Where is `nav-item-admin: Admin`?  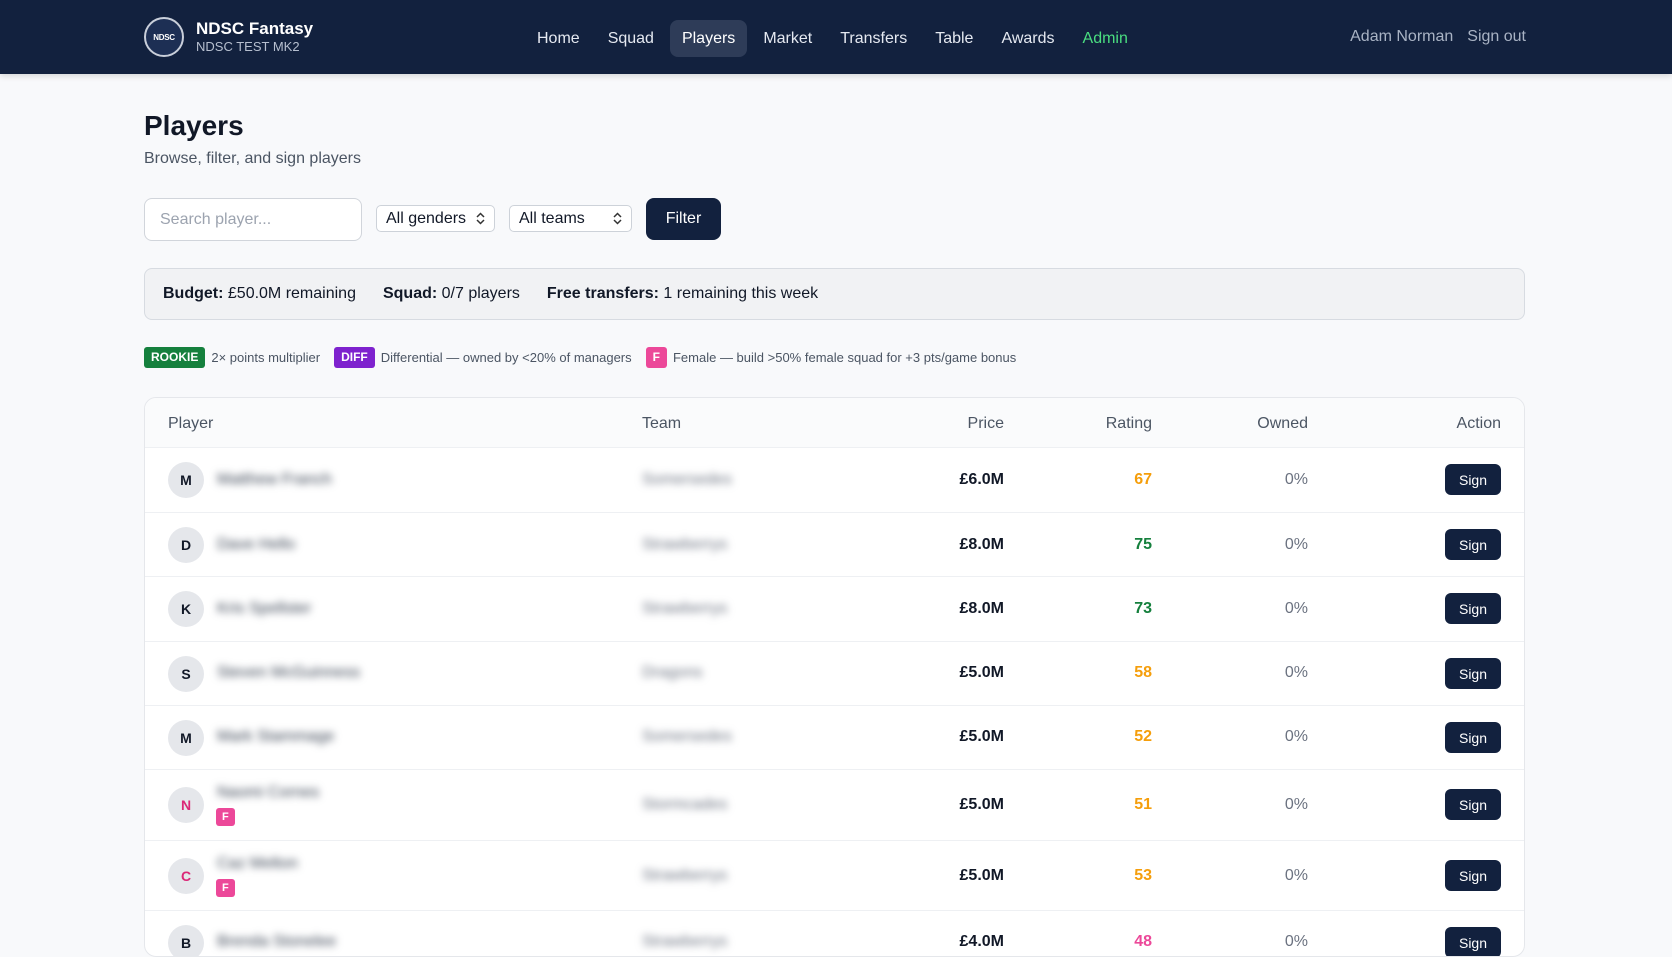
nav-item-admin: Admin is located at coordinates (1105, 38).